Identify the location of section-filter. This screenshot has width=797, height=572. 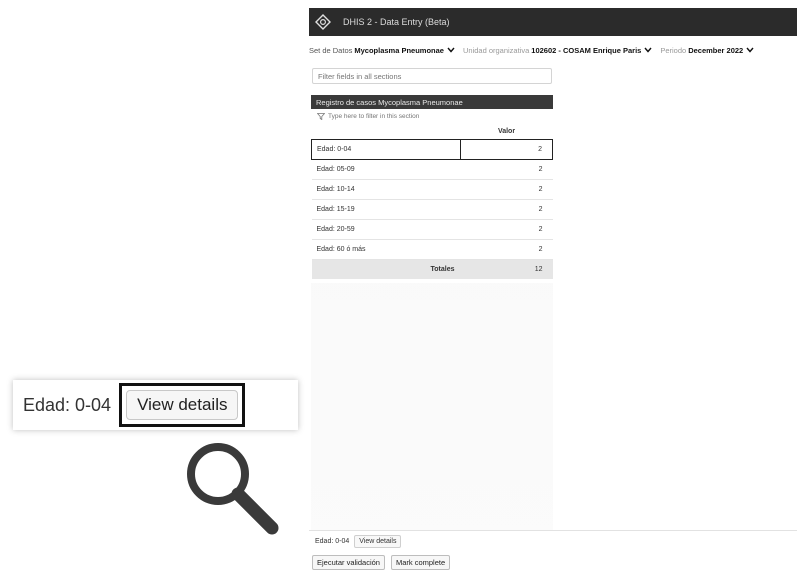
(432, 116).